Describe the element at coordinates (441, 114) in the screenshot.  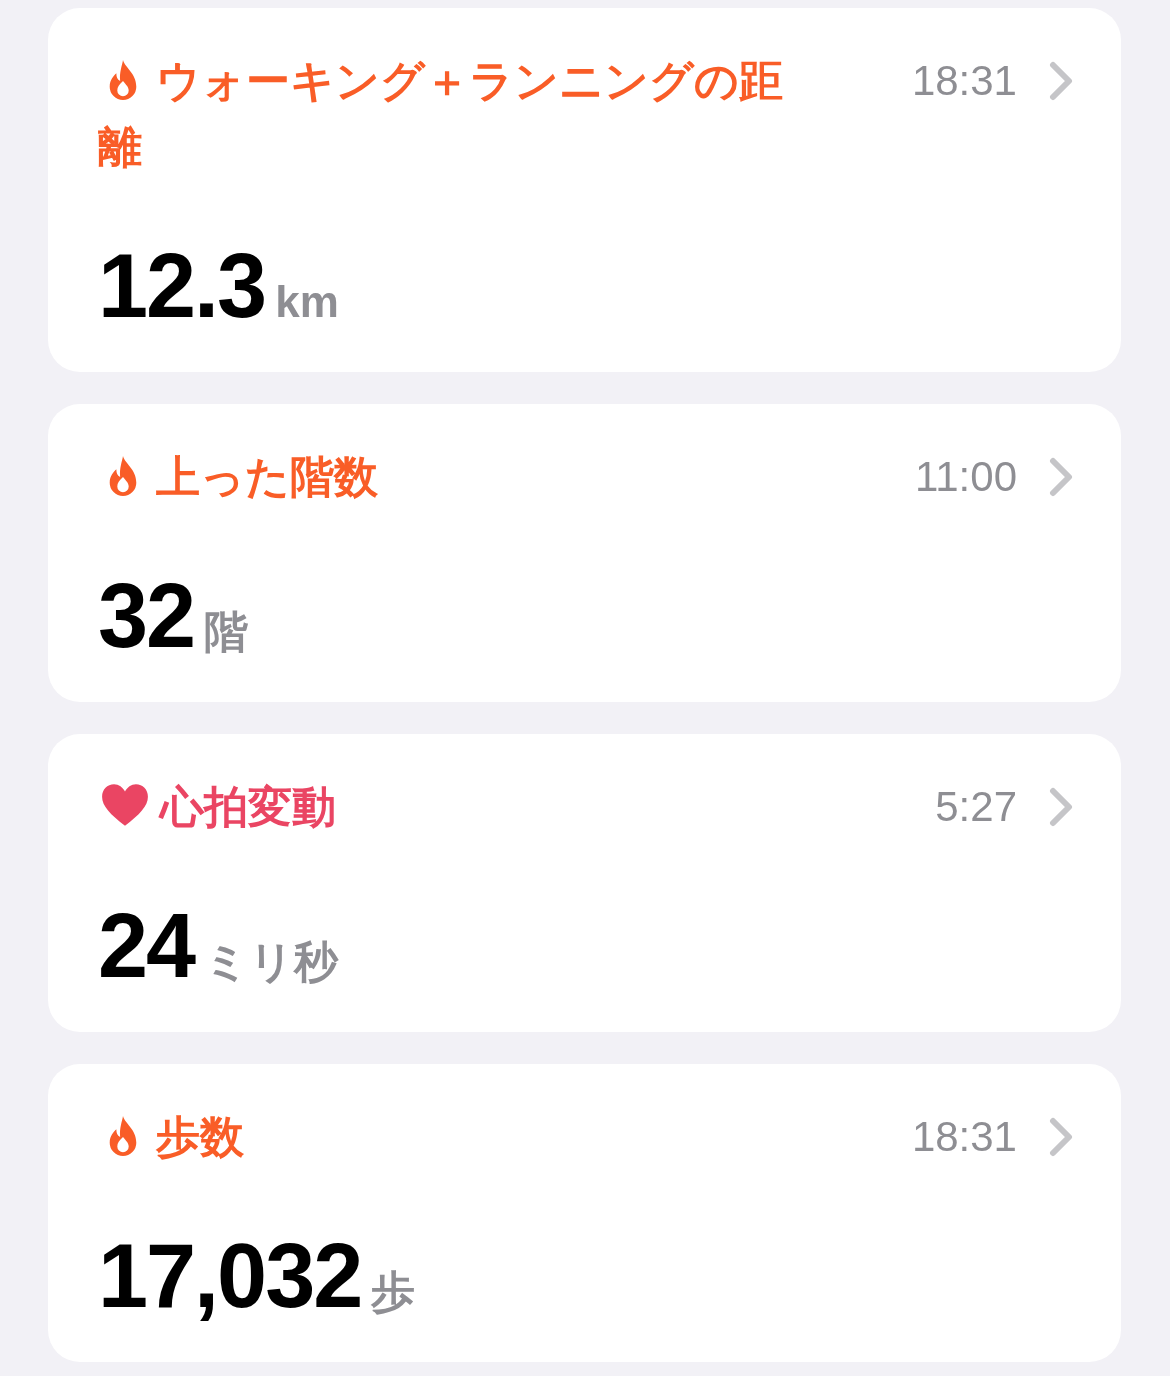
I see `card-title: ウォーキング＋ランニングの距離` at that location.